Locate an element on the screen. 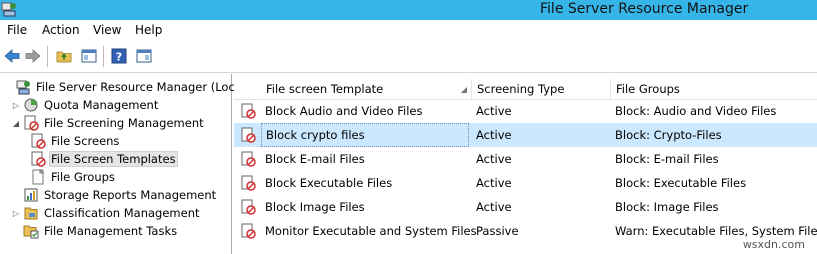  tree-item-file-screen-templates: File Screen Templates is located at coordinates (104, 159).